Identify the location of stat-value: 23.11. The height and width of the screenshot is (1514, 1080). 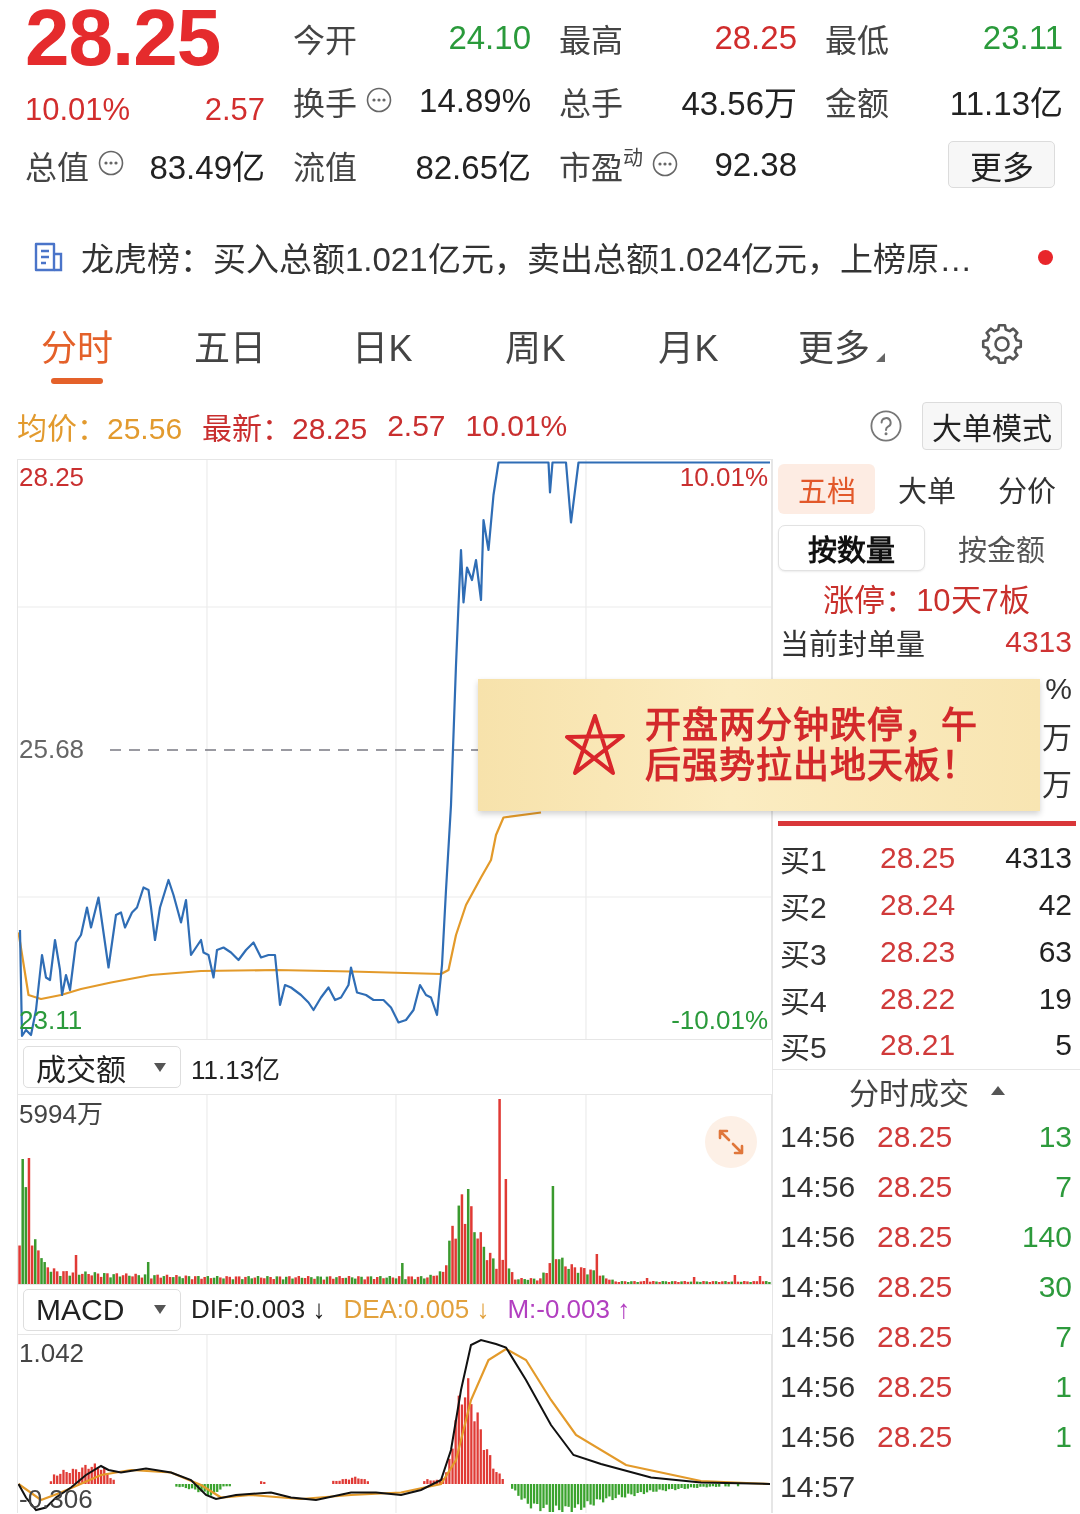
(1022, 37).